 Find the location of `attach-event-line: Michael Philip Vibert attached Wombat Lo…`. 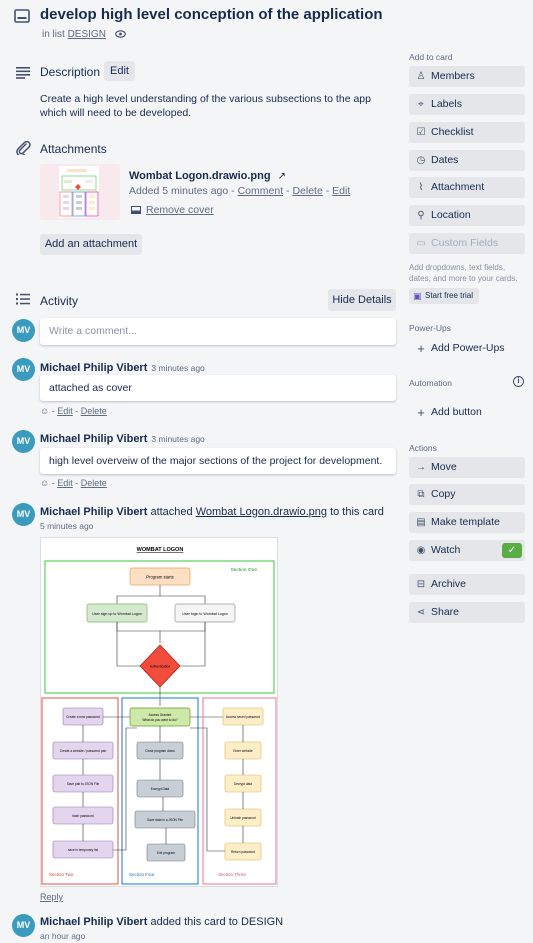

attach-event-line: Michael Philip Vibert attached Wombat Lo… is located at coordinates (212, 512).